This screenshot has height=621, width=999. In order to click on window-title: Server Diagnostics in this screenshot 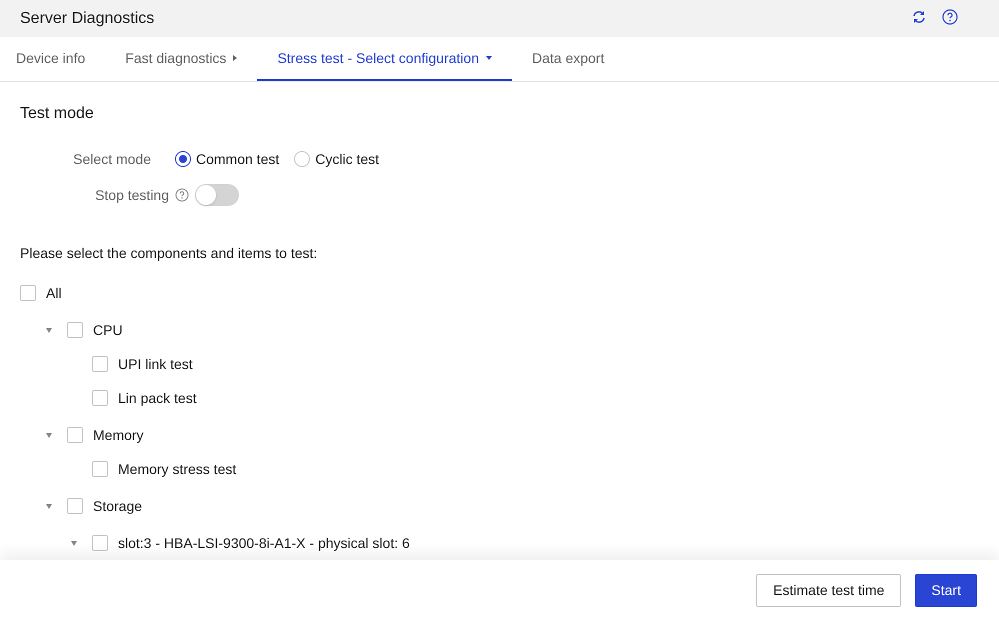, I will do `click(88, 18)`.